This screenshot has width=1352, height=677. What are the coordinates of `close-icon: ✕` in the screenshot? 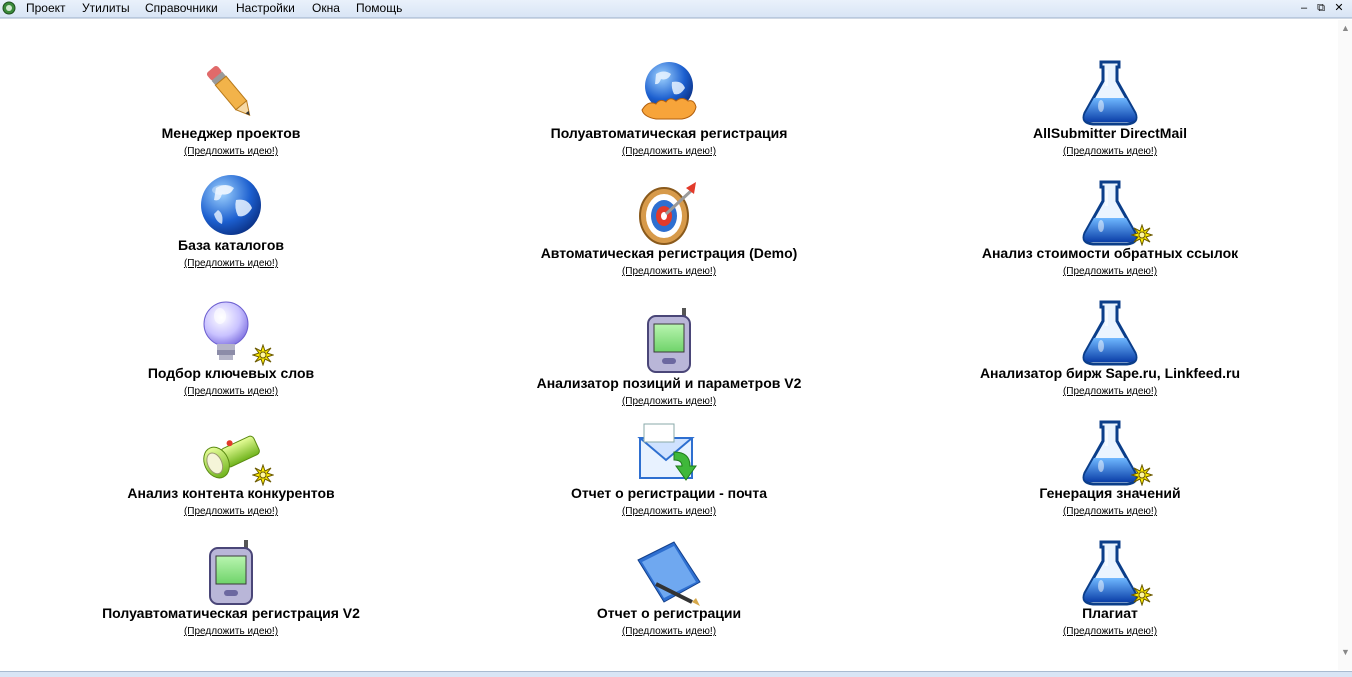 It's located at (1339, 8).